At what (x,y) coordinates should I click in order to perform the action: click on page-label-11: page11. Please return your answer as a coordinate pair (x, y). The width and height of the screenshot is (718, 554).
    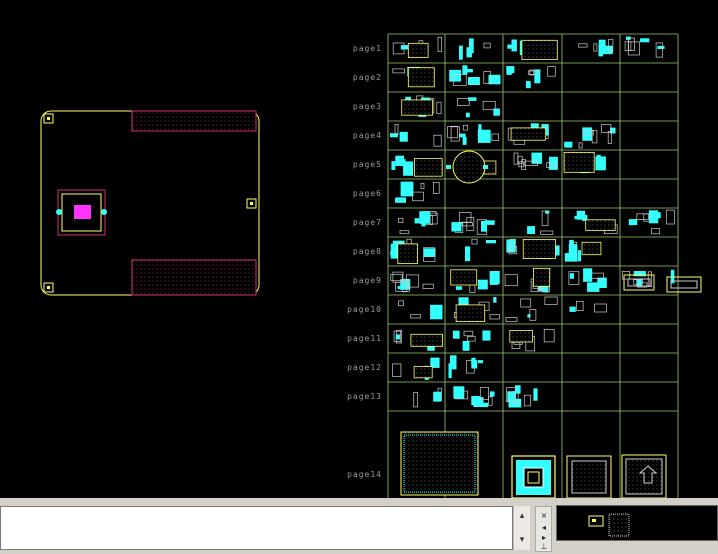
    Looking at the image, I should click on (364, 338).